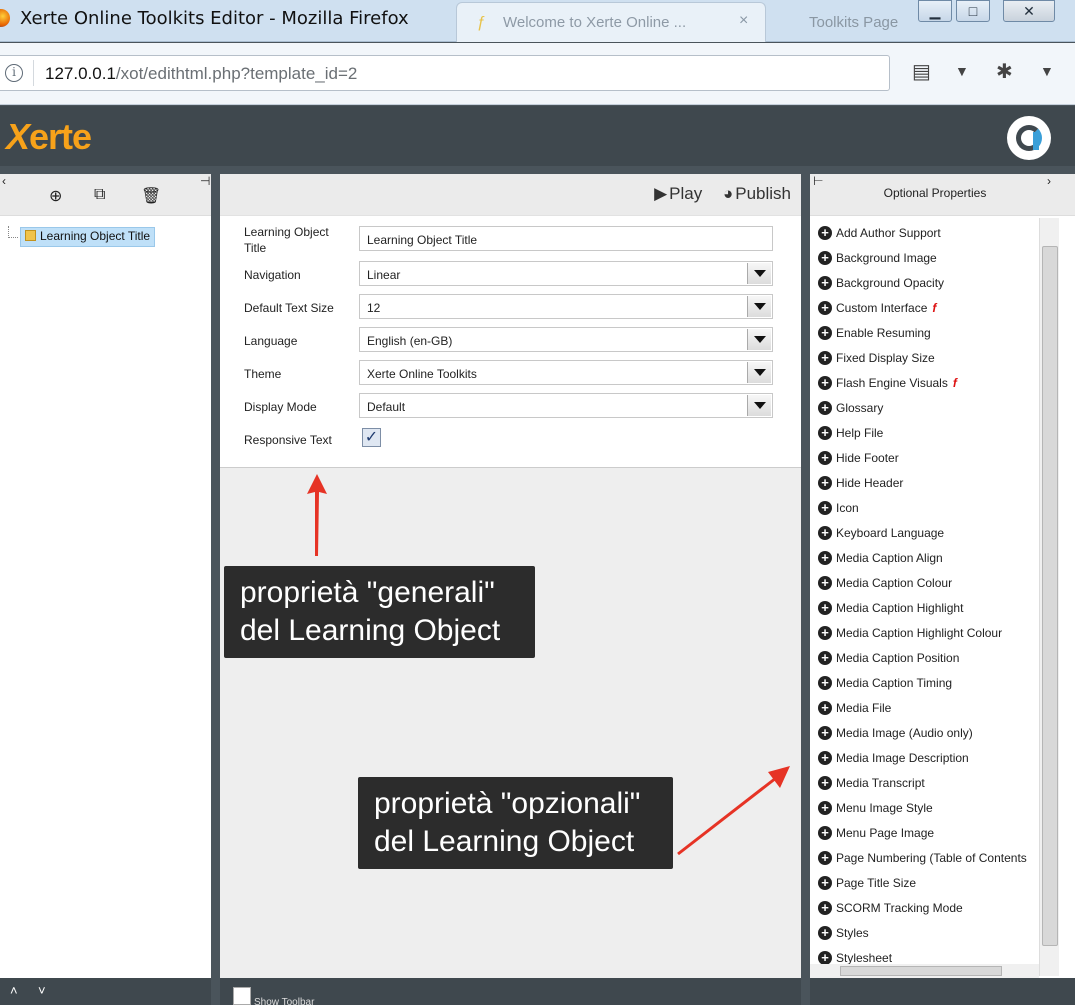 The width and height of the screenshot is (1075, 1005). What do you see at coordinates (566, 273) in the screenshot?
I see `navigation-select: Linear` at bounding box center [566, 273].